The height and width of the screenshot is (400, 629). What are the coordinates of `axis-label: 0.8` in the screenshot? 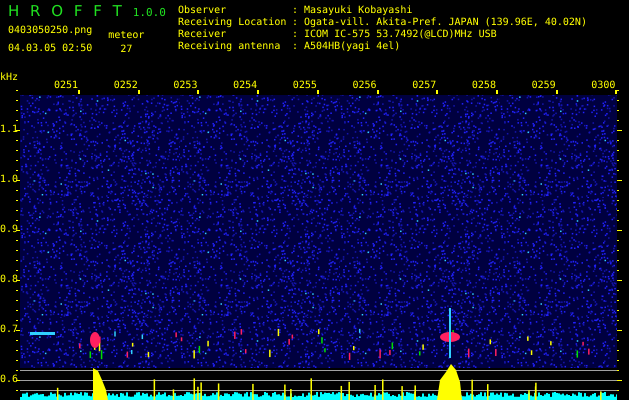 It's located at (9, 280).